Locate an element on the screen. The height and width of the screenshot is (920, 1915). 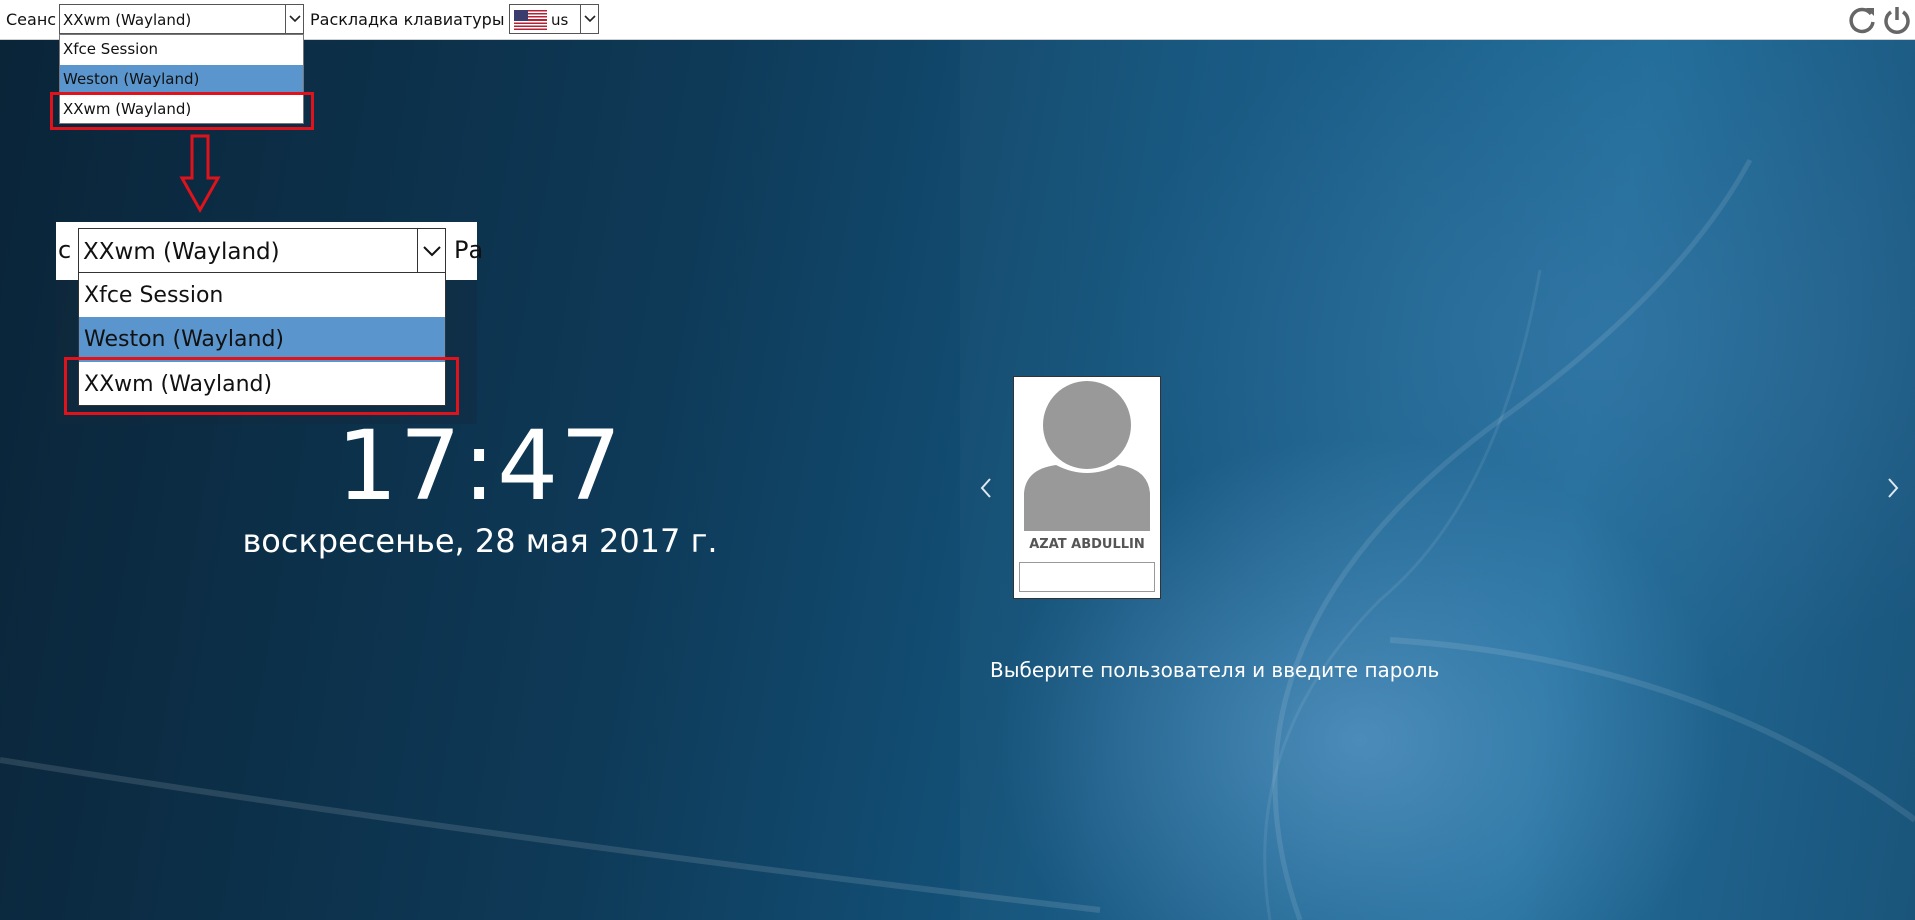
clock-time: 17:47 is located at coordinates (480, 466).